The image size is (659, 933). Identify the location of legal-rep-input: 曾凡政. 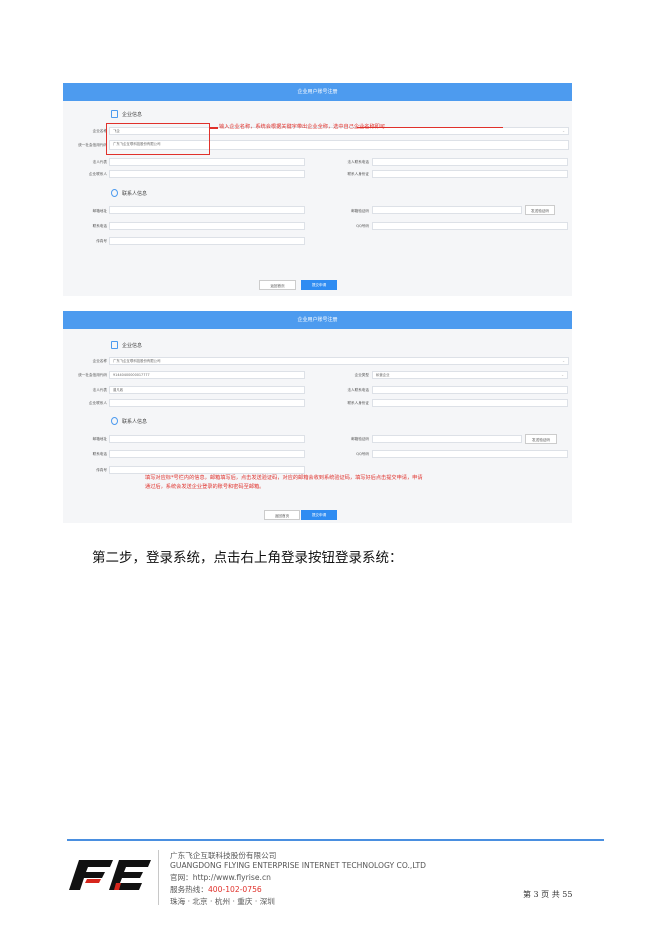
(207, 390).